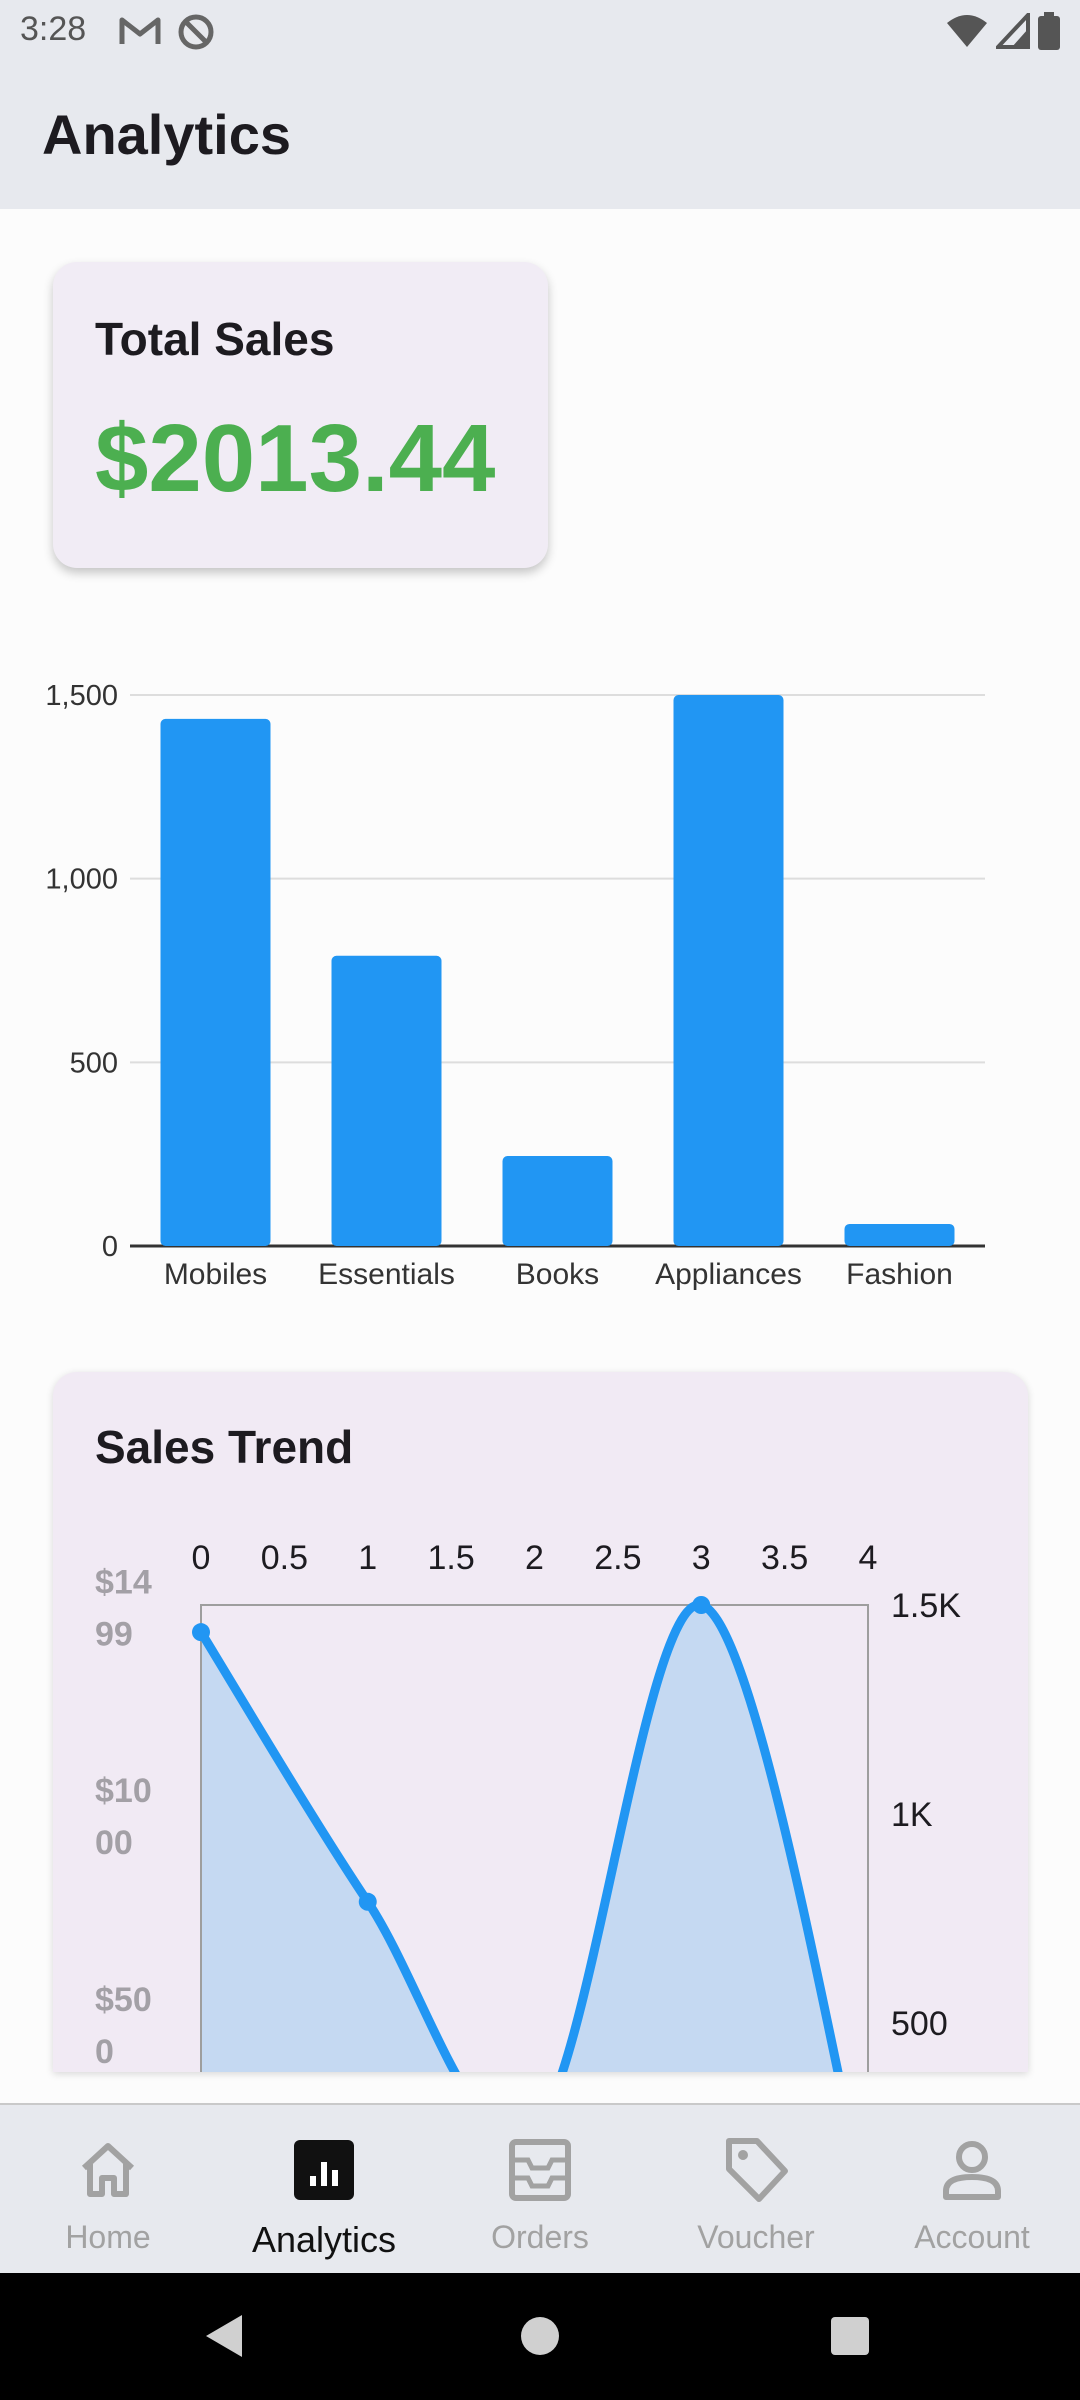 The image size is (1080, 2400). I want to click on home-button-icon, so click(540, 2336).